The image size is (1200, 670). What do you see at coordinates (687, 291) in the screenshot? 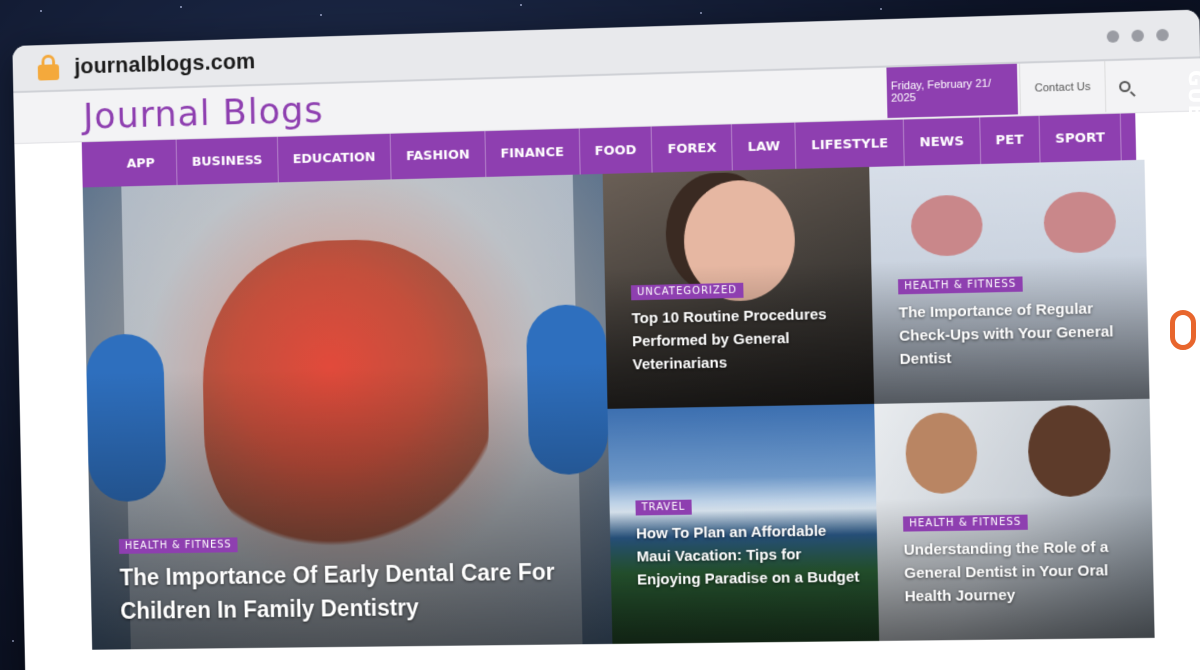
I see `category-badge: UNCATEGORIZED` at bounding box center [687, 291].